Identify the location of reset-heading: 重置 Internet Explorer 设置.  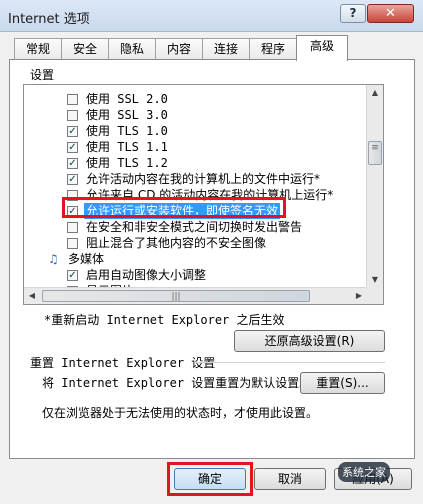
(123, 363).